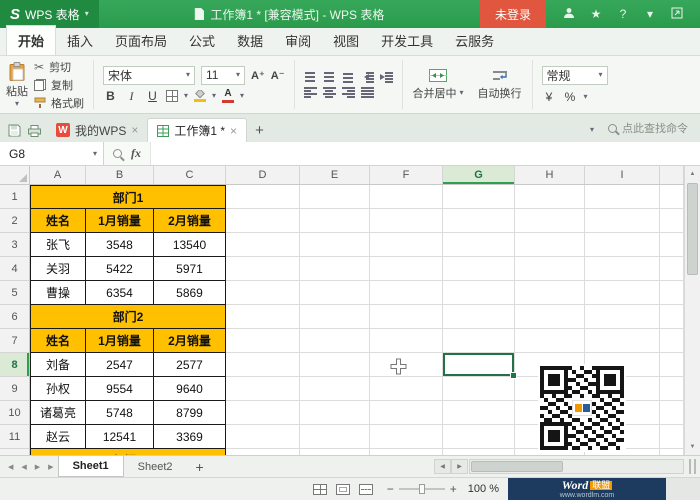  Describe the element at coordinates (263, 293) in the screenshot. I see `cell-D5` at that location.